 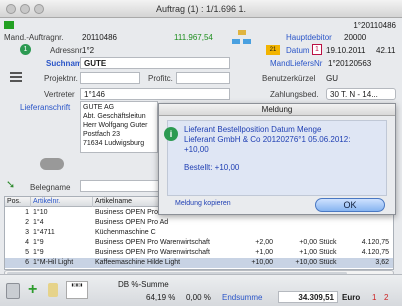 What do you see at coordinates (198, 297) in the screenshot?
I see `pct-value: 0,00 %` at bounding box center [198, 297].